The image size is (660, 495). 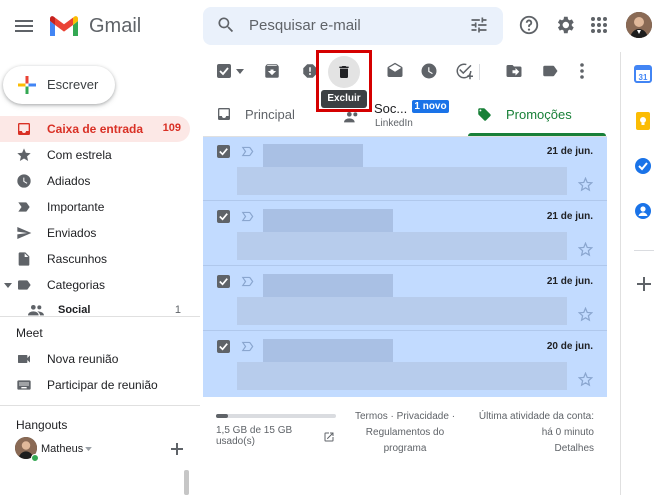 What do you see at coordinates (429, 71) in the screenshot?
I see `snooze-clock-icon` at bounding box center [429, 71].